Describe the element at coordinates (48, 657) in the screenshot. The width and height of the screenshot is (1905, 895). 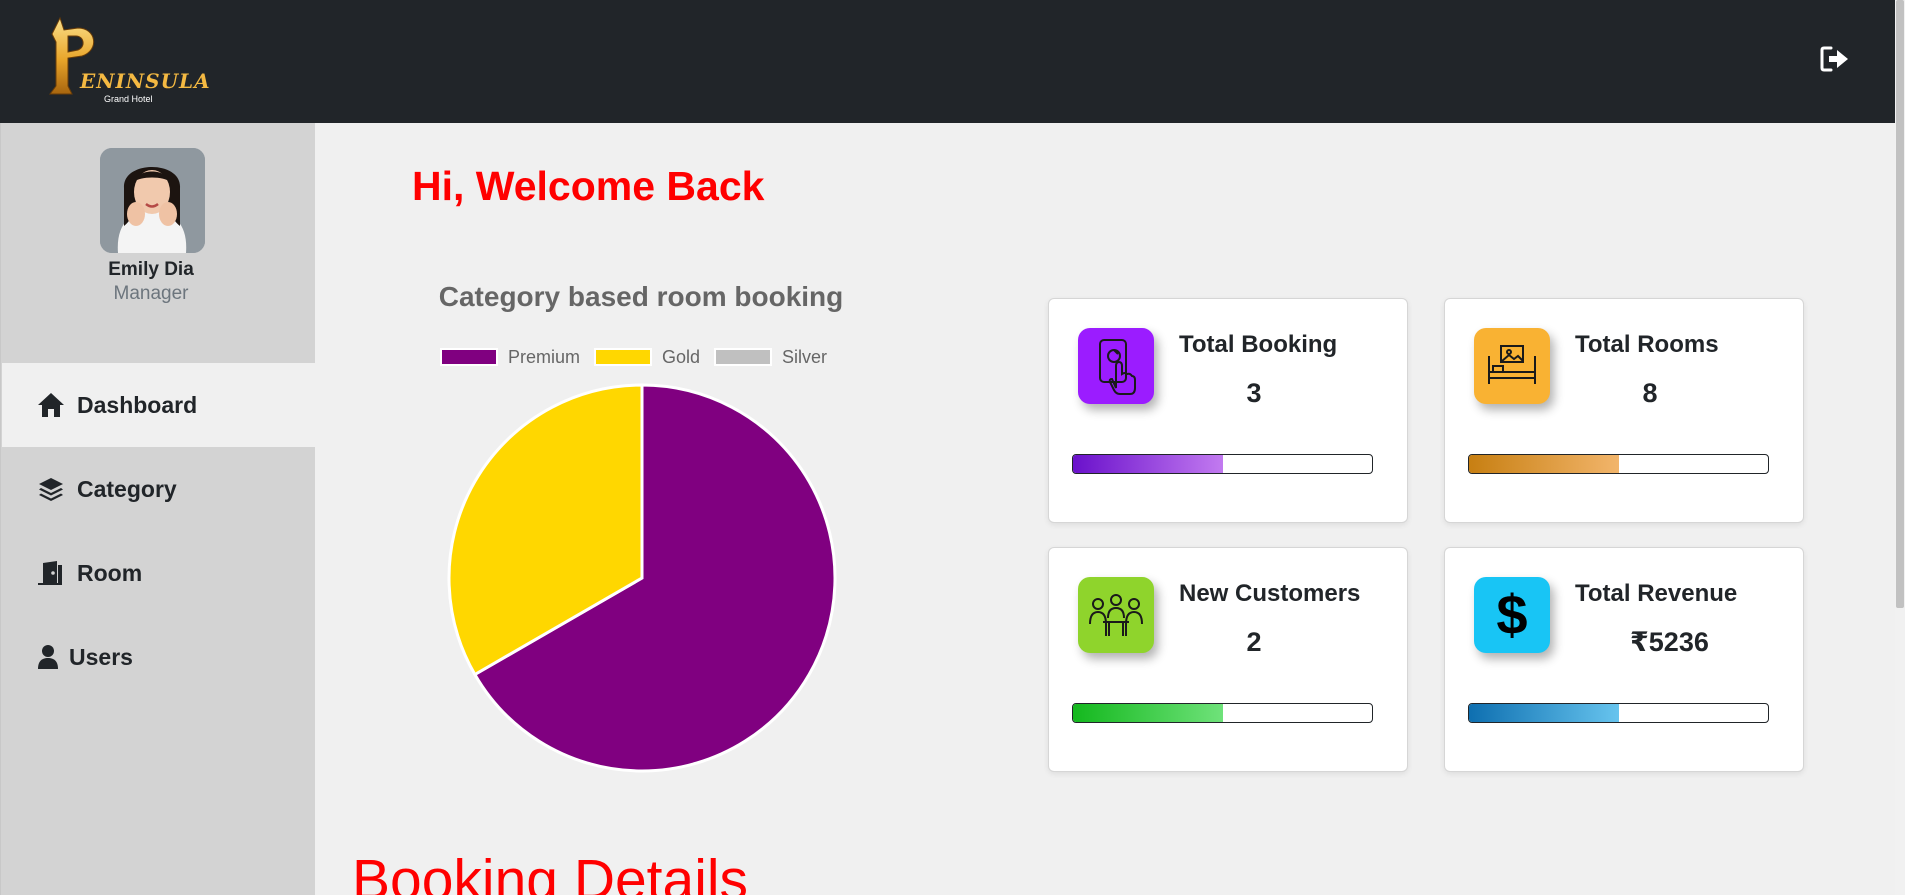
I see `user-icon` at that location.